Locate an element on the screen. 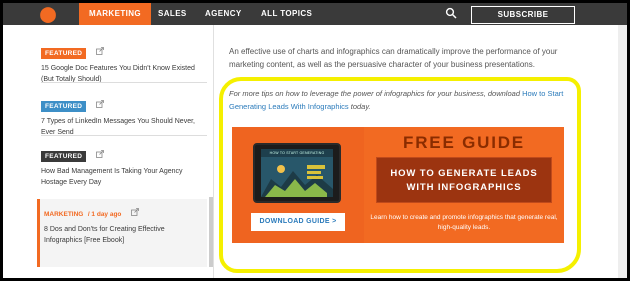  nav-marketing: MARKETING is located at coordinates (115, 14).